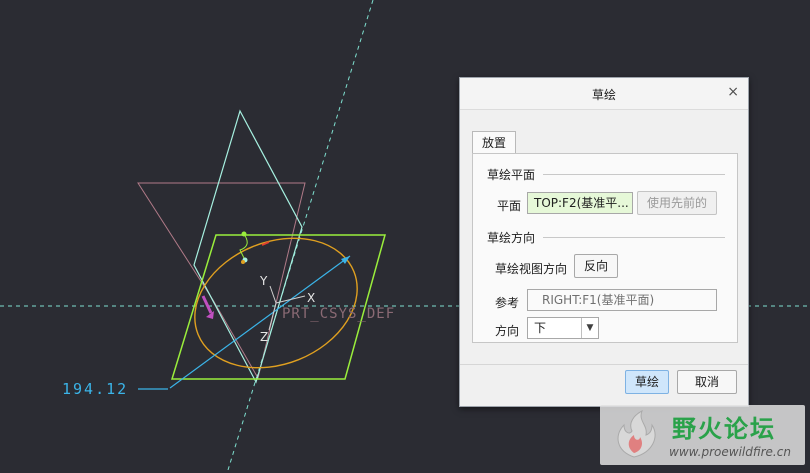 This screenshot has height=473, width=810. Describe the element at coordinates (95, 389) in the screenshot. I see `diameter-dimension: 194.12` at that location.